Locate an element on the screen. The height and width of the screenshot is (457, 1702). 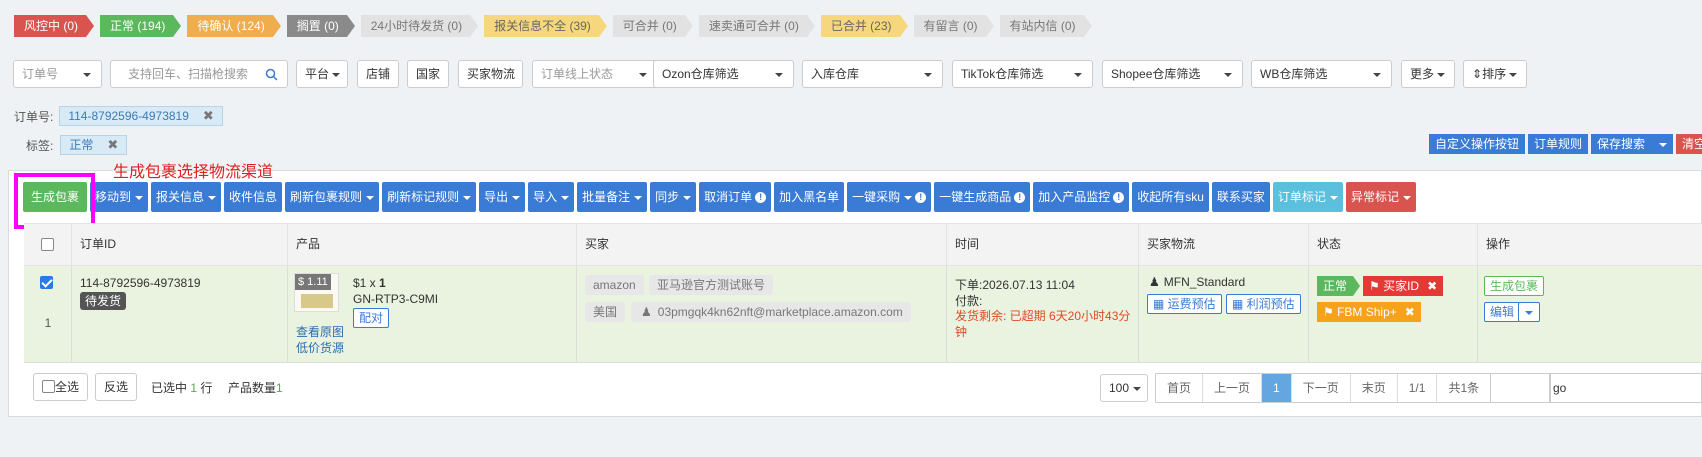
profit-estimate-button: ▦ 利润预估 is located at coordinates (1263, 304).